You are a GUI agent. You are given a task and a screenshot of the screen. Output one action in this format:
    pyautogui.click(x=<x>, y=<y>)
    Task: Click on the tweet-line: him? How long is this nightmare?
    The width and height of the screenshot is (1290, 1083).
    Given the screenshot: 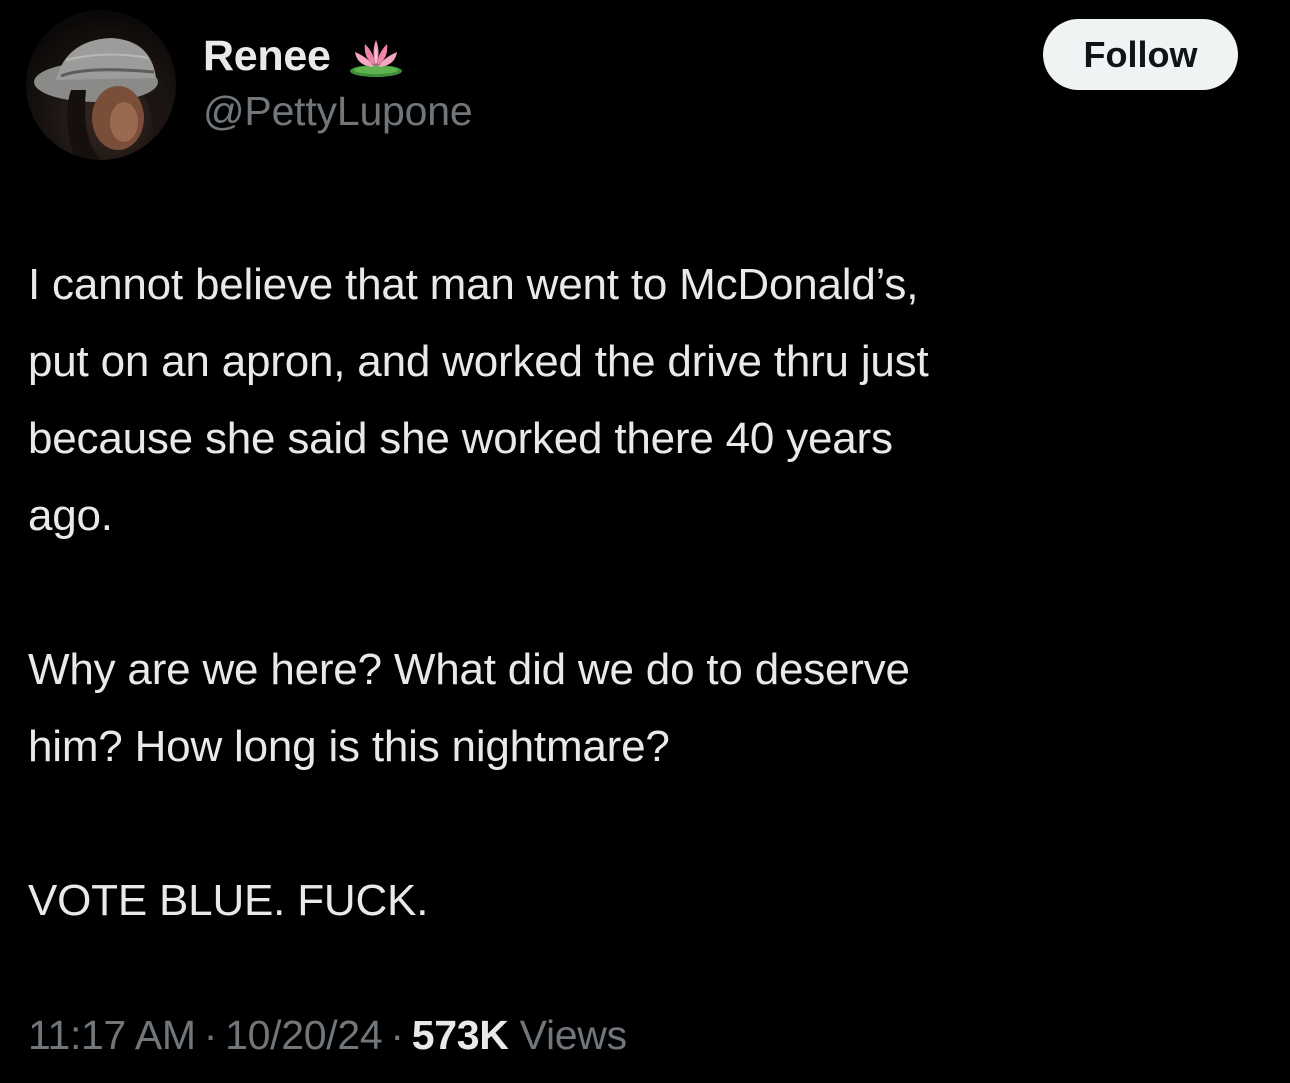 What is the action you would take?
    pyautogui.click(x=349, y=746)
    